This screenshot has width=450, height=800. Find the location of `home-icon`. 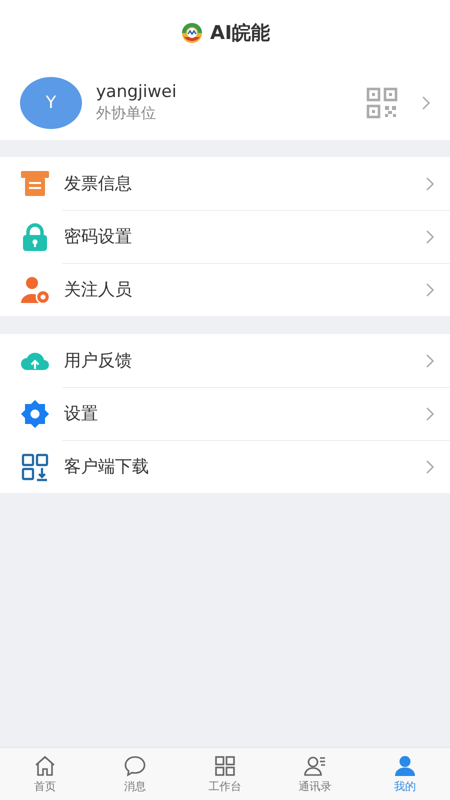

home-icon is located at coordinates (45, 766).